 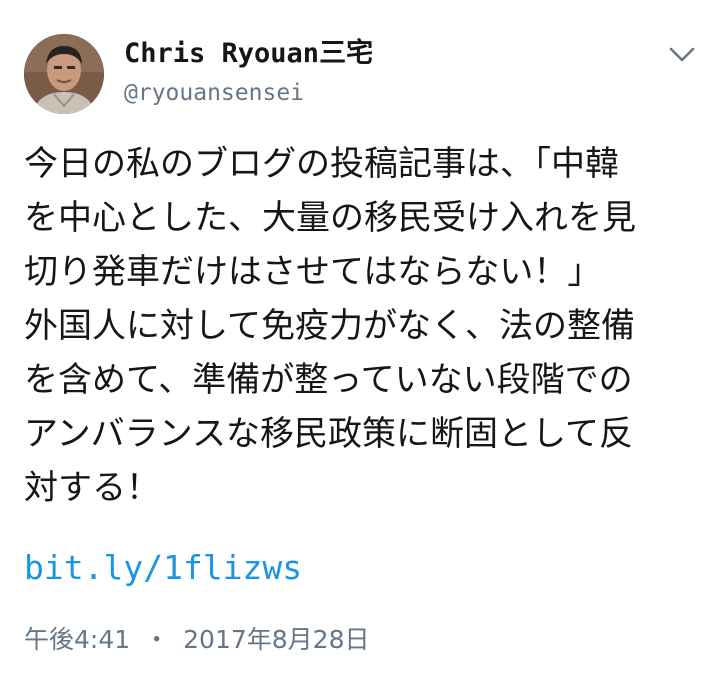 I want to click on avatar, so click(x=64, y=74).